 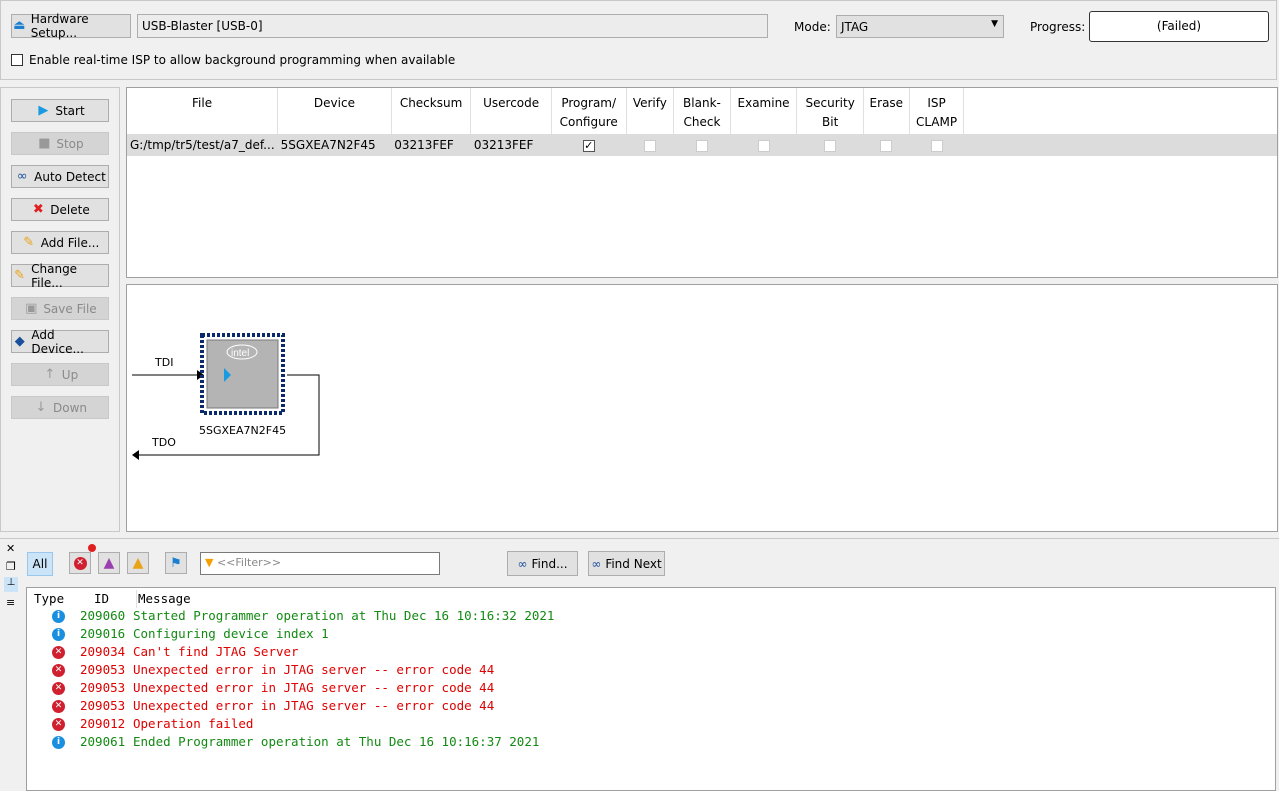 I want to click on notification-badge, so click(x=92, y=548).